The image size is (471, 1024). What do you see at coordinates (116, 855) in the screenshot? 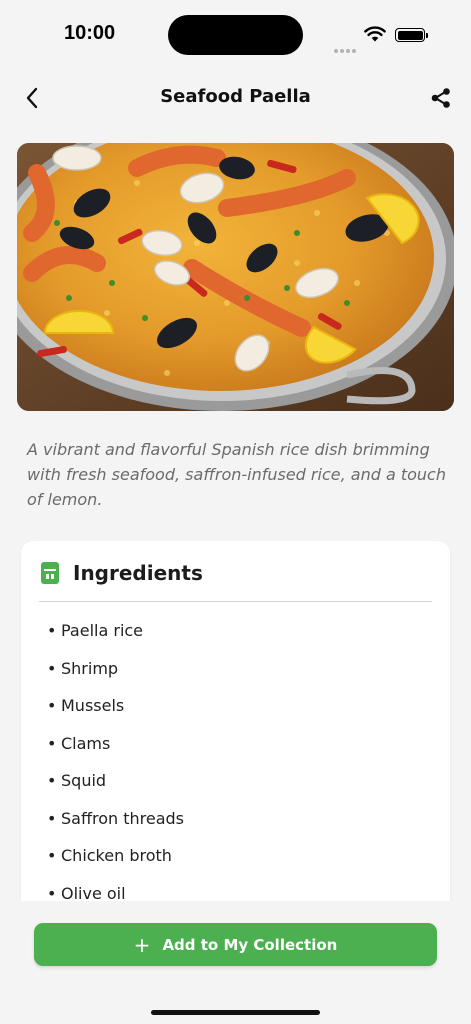
I see `ingredient-label: Chicken broth` at bounding box center [116, 855].